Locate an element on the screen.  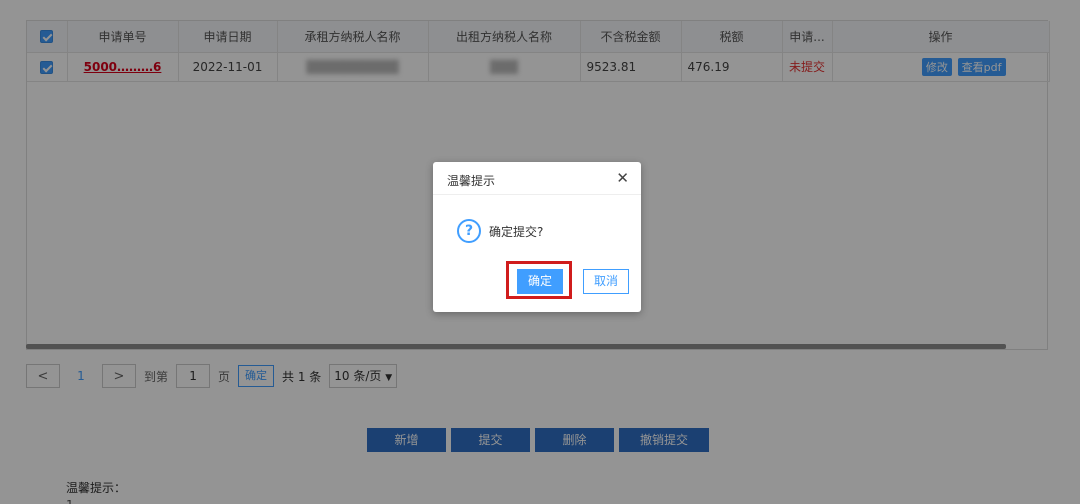
question-icon: ? is located at coordinates (469, 231).